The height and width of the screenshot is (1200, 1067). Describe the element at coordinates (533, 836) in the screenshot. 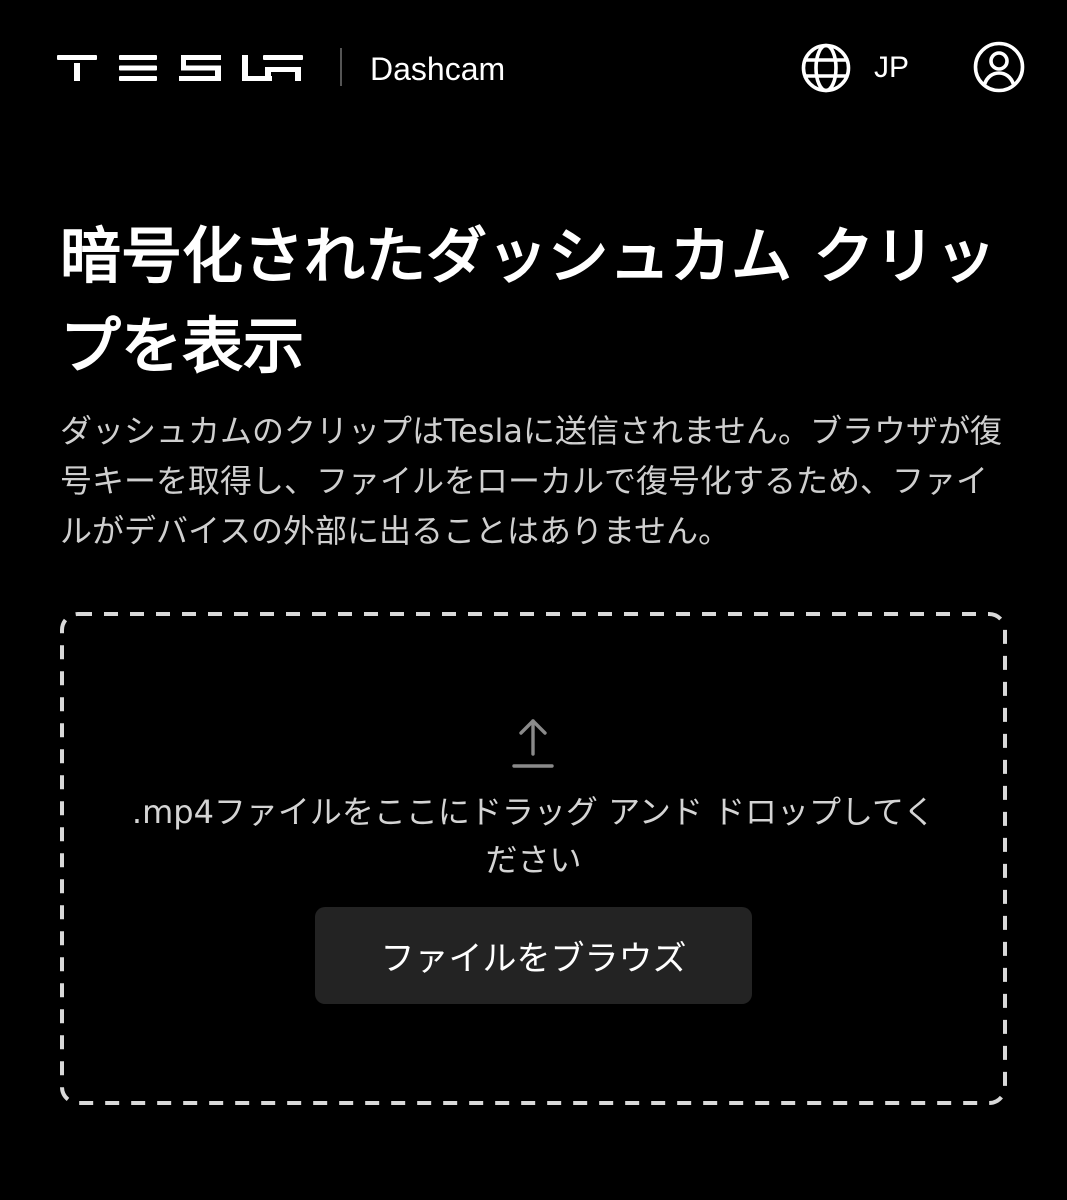

I see `dropzone-instruction: .mp4ファイルをここにドラッグ アンド ドロップしてください` at that location.